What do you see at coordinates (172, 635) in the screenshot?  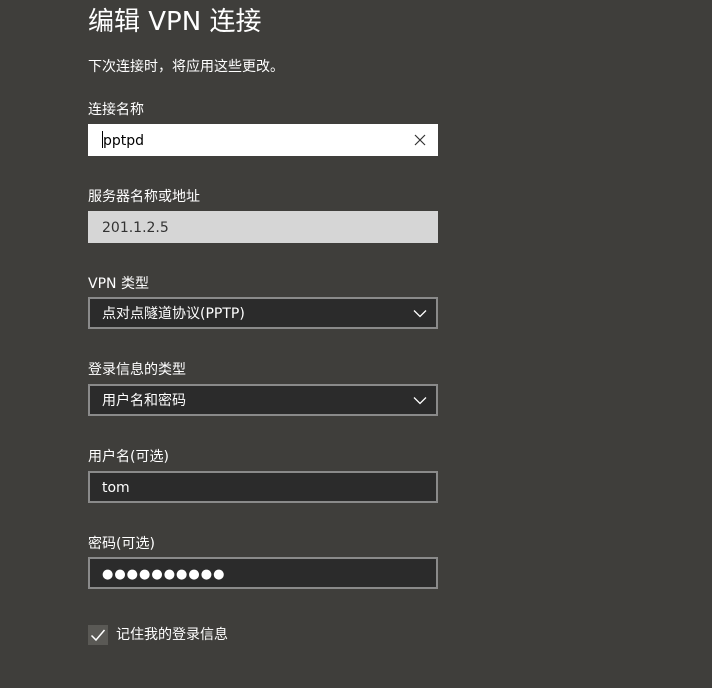 I see `remember-label: 记住我的登录信息` at bounding box center [172, 635].